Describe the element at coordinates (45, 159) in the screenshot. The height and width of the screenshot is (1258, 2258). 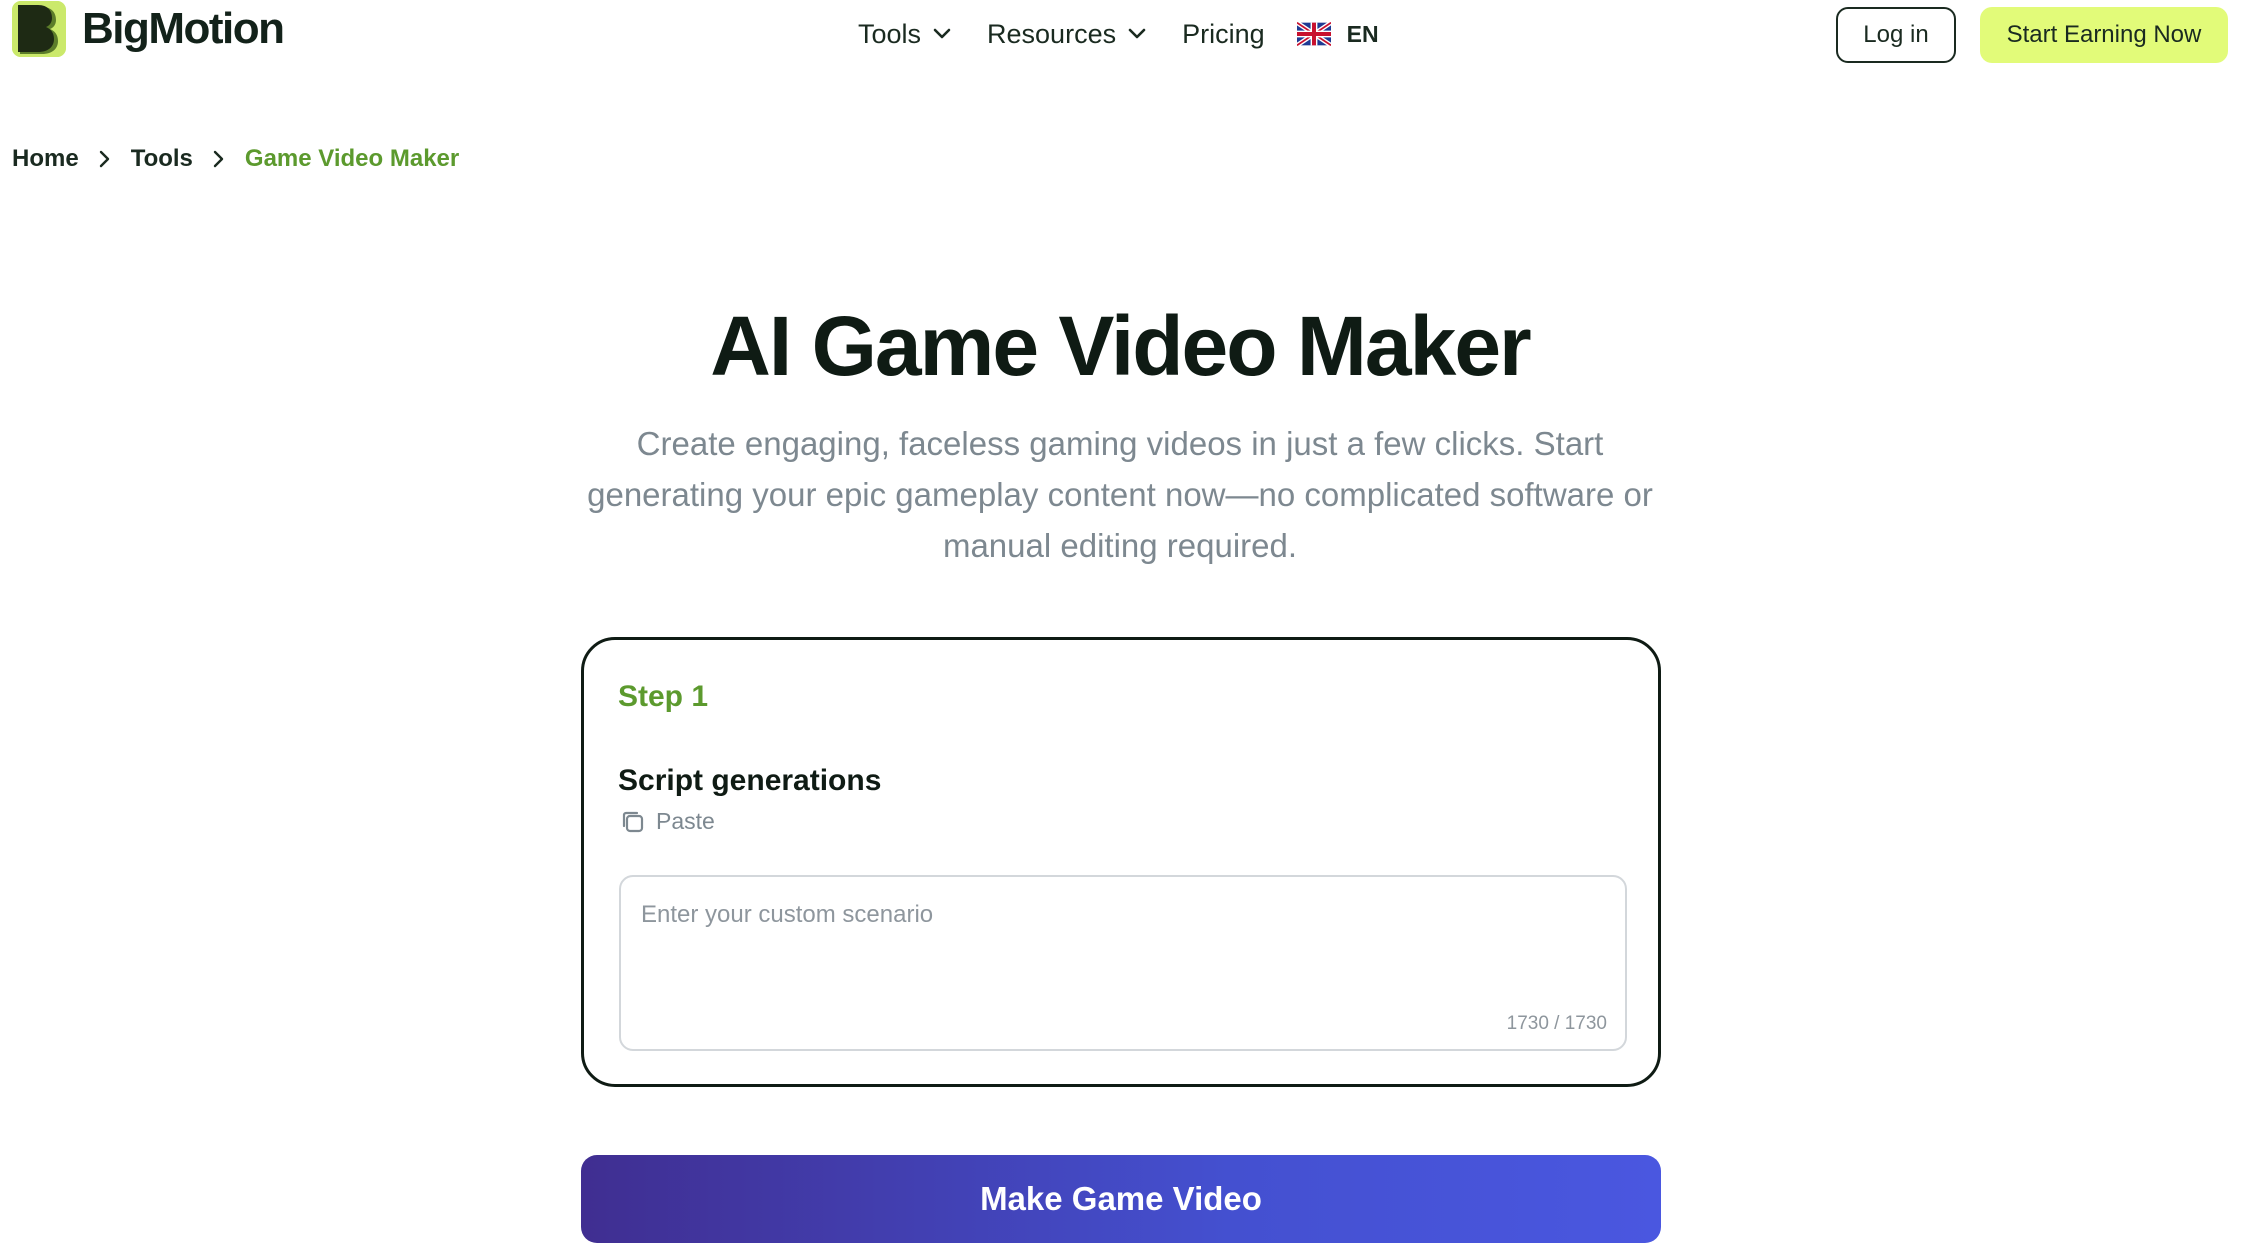
I see `breadcrumb-home: Home` at that location.